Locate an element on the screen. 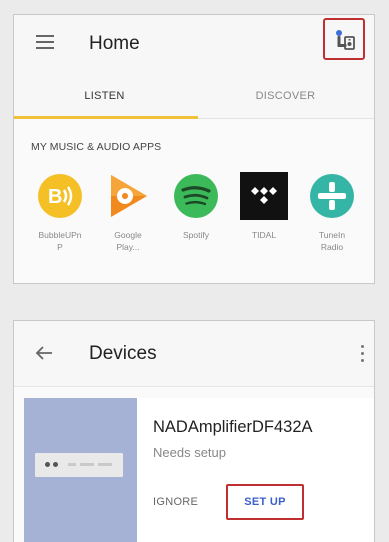 The width and height of the screenshot is (389, 542). cast-devices-icon is located at coordinates (345, 40).